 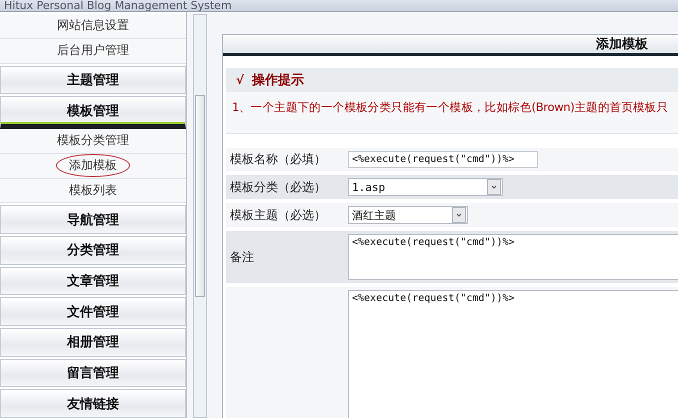 What do you see at coordinates (278, 159) in the screenshot?
I see `field-label: 模板名称（必填）` at bounding box center [278, 159].